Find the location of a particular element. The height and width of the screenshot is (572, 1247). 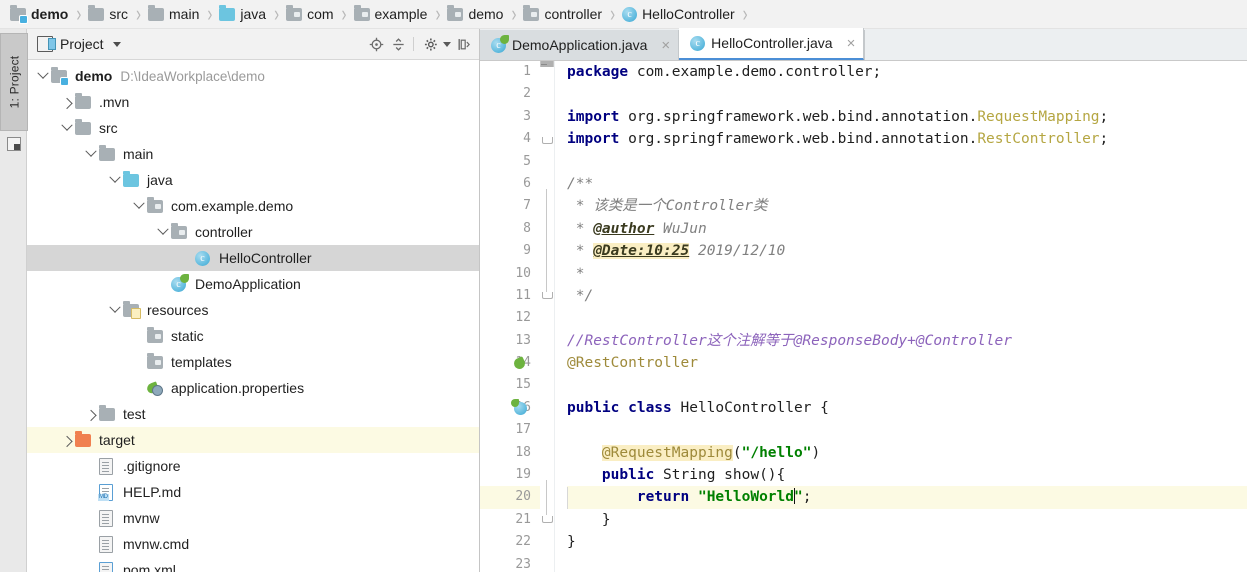

line-number: 20 is located at coordinates (510, 497).